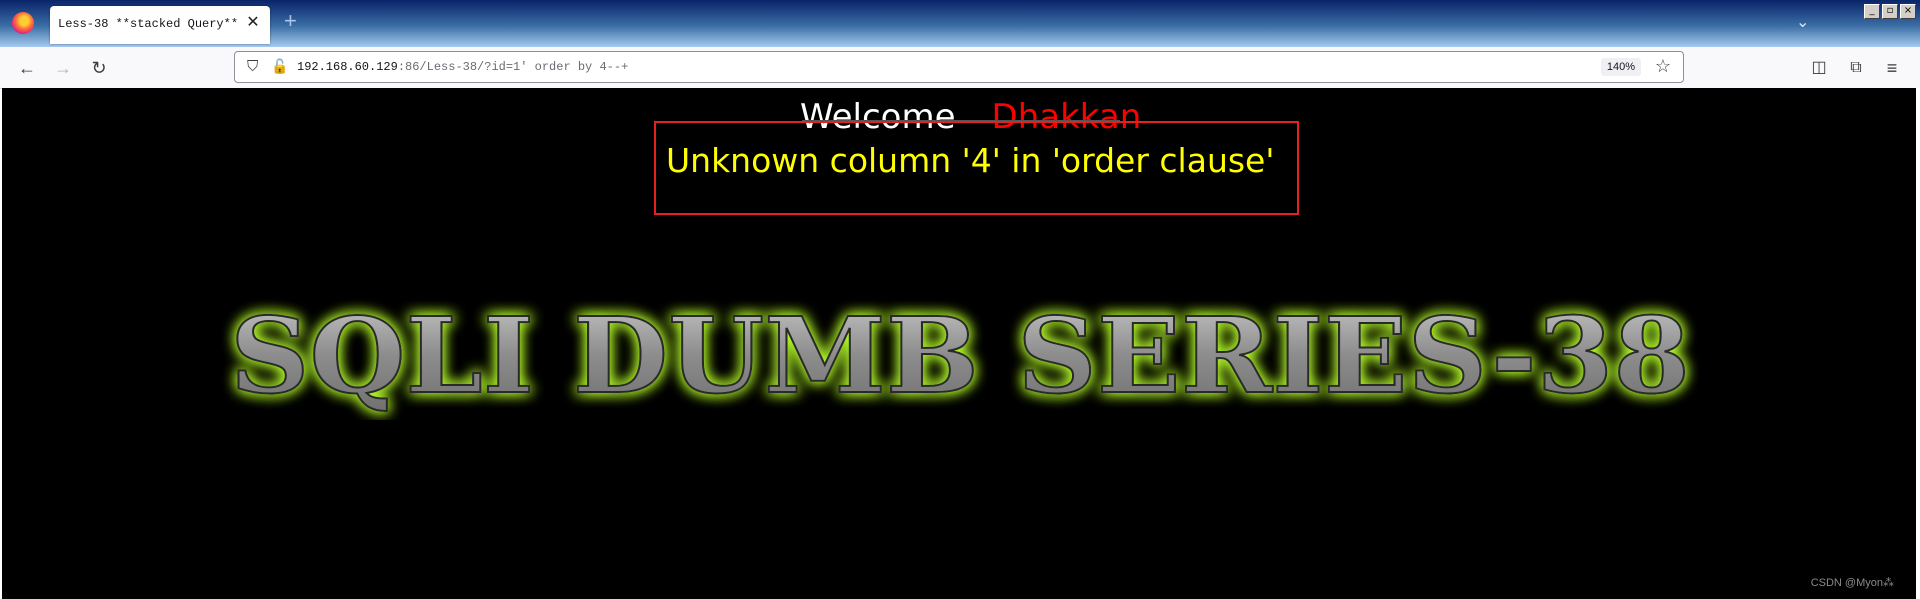 Image resolution: width=1920 pixels, height=599 pixels. What do you see at coordinates (1802, 22) in the screenshot?
I see `chevron-down-icon: ⌄` at bounding box center [1802, 22].